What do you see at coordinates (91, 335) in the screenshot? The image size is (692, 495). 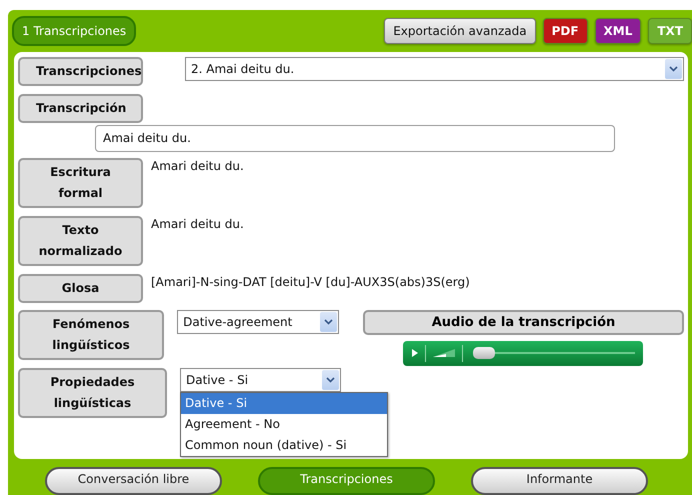 I see `field-label-button: Fenómenos lingüísticos` at bounding box center [91, 335].